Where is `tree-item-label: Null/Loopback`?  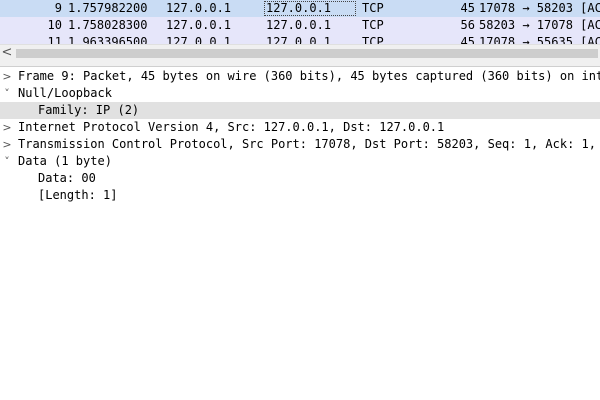
tree-item-label: Null/Loopback is located at coordinates (65, 93).